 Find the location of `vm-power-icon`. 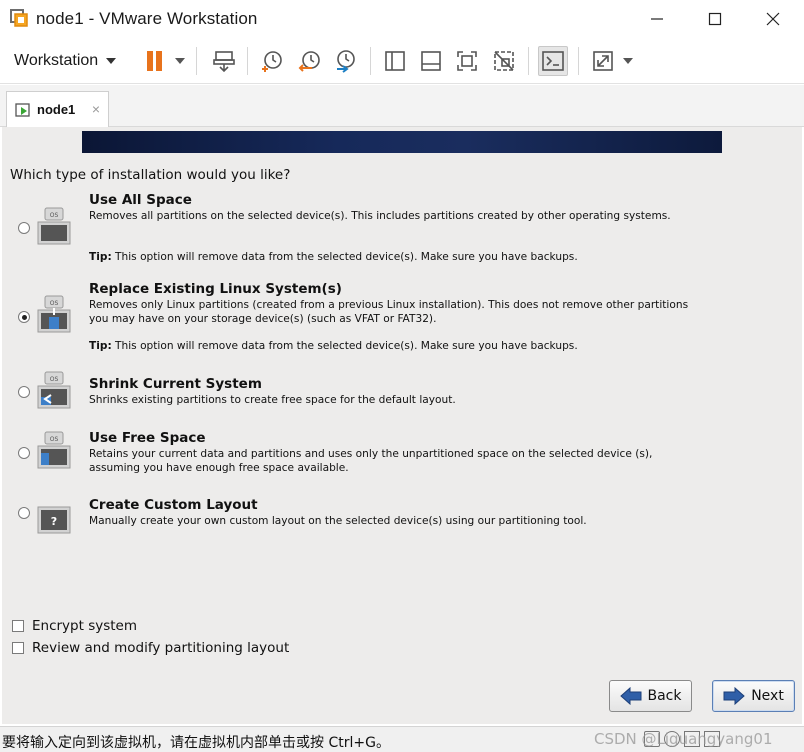

vm-power-icon is located at coordinates (22, 109).